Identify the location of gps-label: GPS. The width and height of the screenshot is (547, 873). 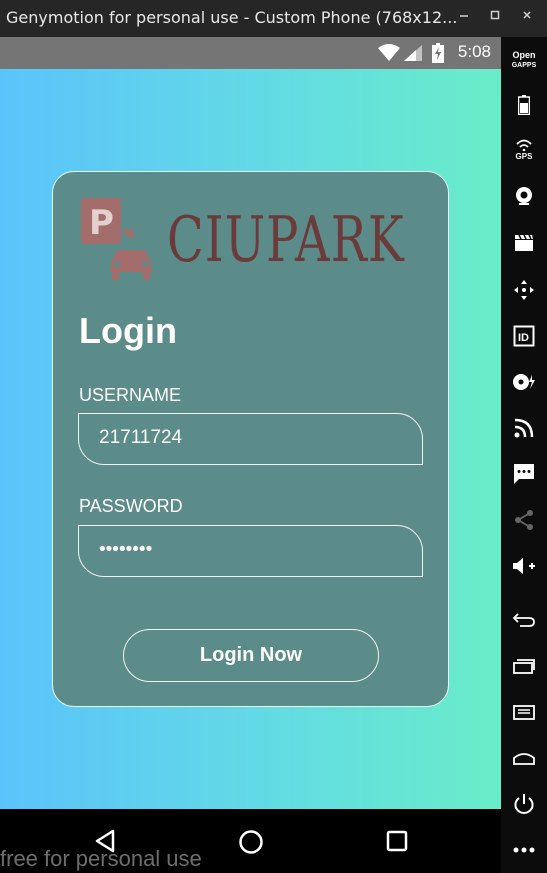
(524, 156).